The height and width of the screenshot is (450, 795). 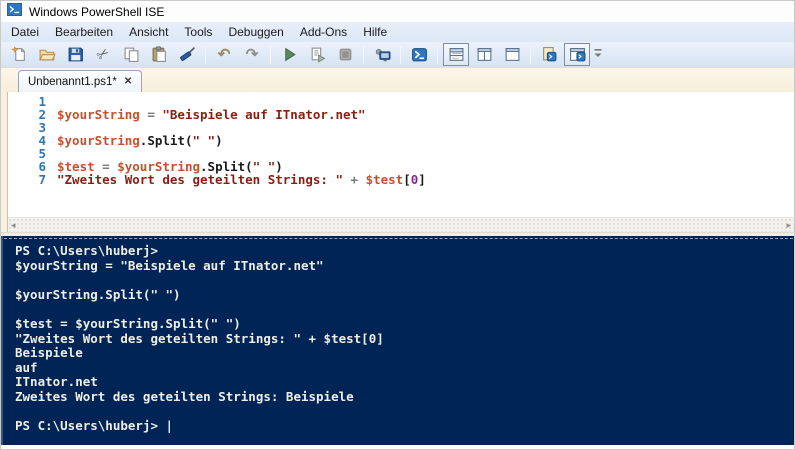 I want to click on toolbar: ✂ ↶ ↷, so click(x=397, y=55).